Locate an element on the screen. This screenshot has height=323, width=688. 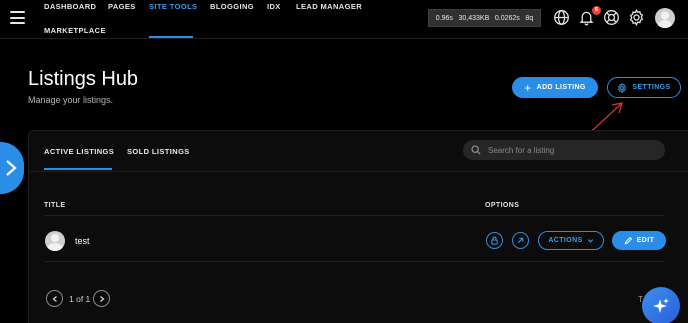
perf-size: 30,433KB is located at coordinates (474, 18).